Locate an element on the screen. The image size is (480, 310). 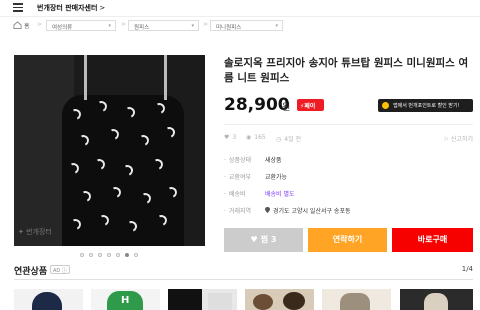
promo-text: 앱에서 번개포인트로 할인 받기! is located at coordinates (426, 106).